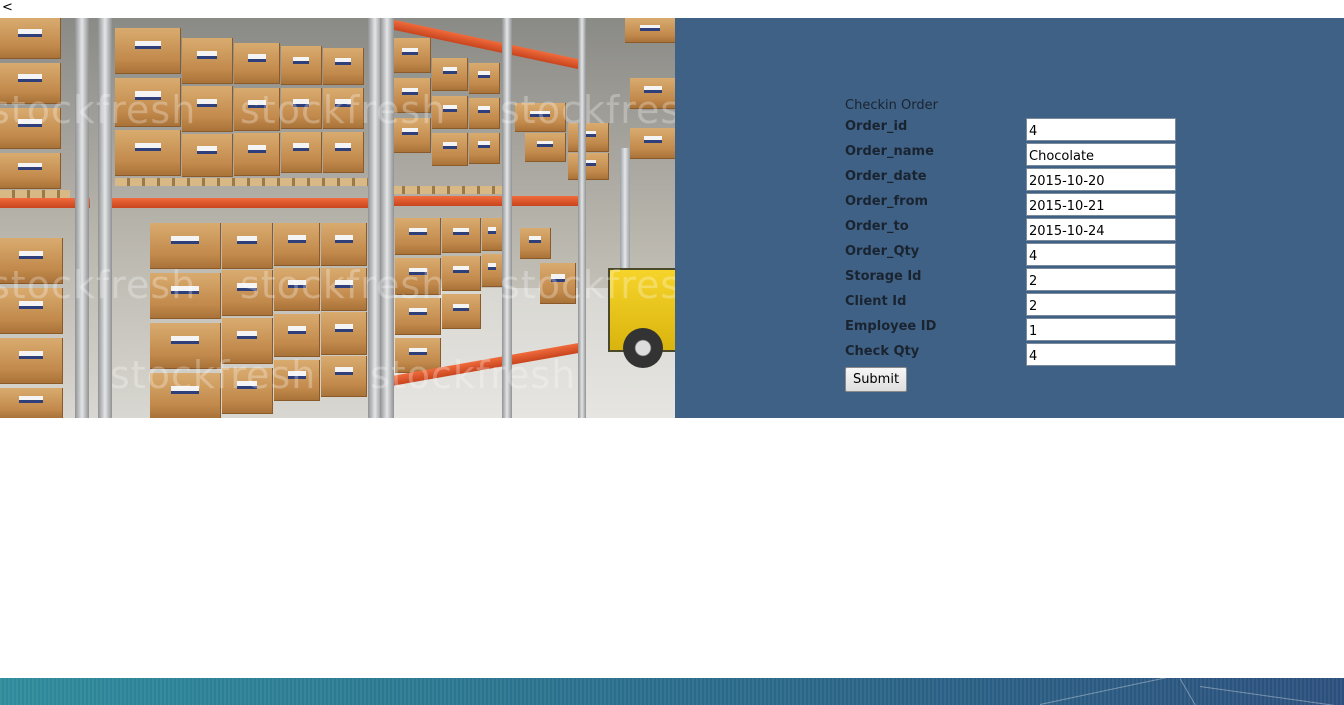  Describe the element at coordinates (1015, 130) in the screenshot. I see `form-row-order-id: Order_id` at that location.